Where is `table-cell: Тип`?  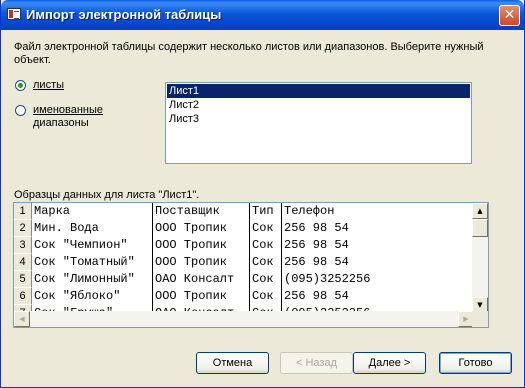
table-cell: Тип is located at coordinates (266, 211).